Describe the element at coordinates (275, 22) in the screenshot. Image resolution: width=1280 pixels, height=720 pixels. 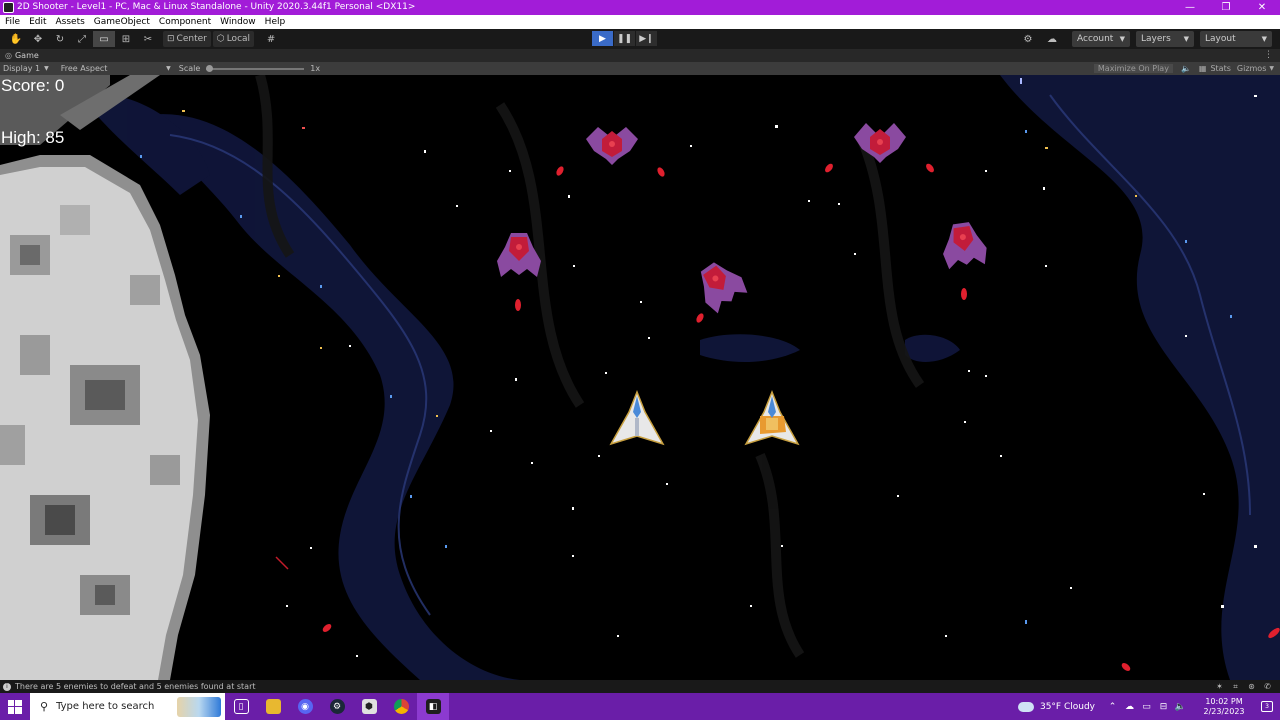
I see `menu-help: Help` at that location.